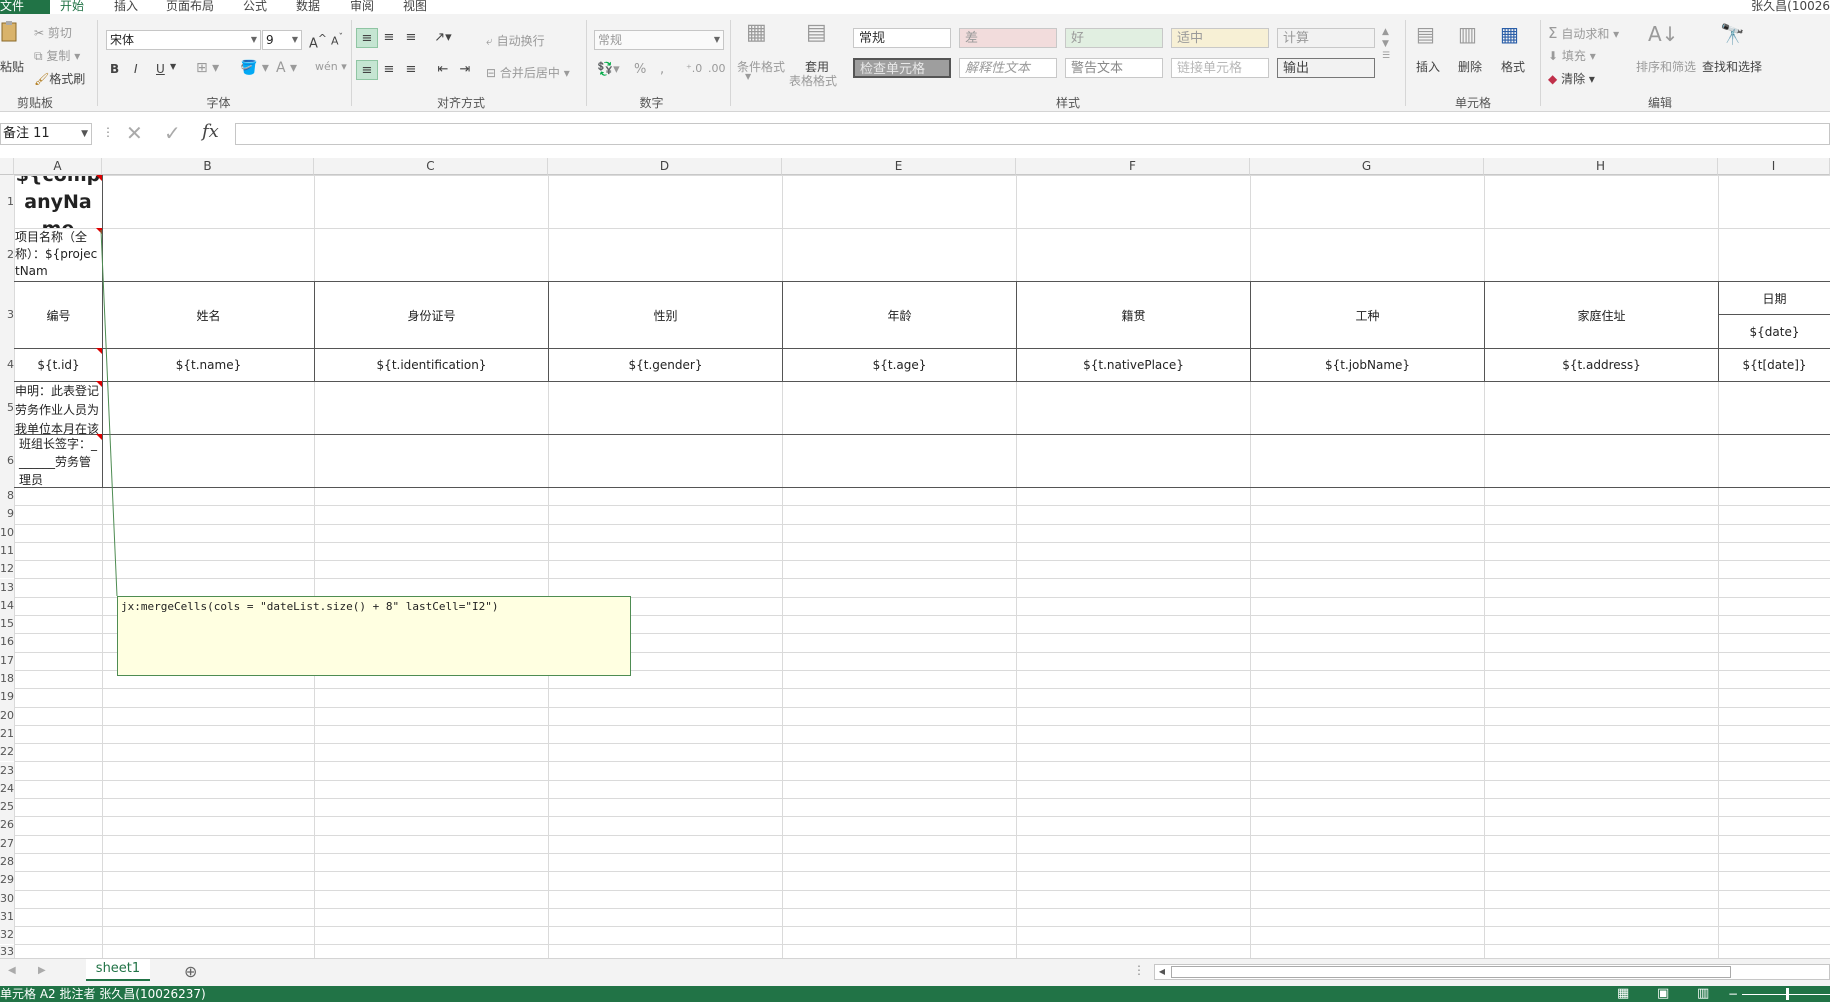 The width and height of the screenshot is (1830, 1002). Describe the element at coordinates (118, 970) in the screenshot. I see `sheet-tab-sheet1: sheet1` at that location.